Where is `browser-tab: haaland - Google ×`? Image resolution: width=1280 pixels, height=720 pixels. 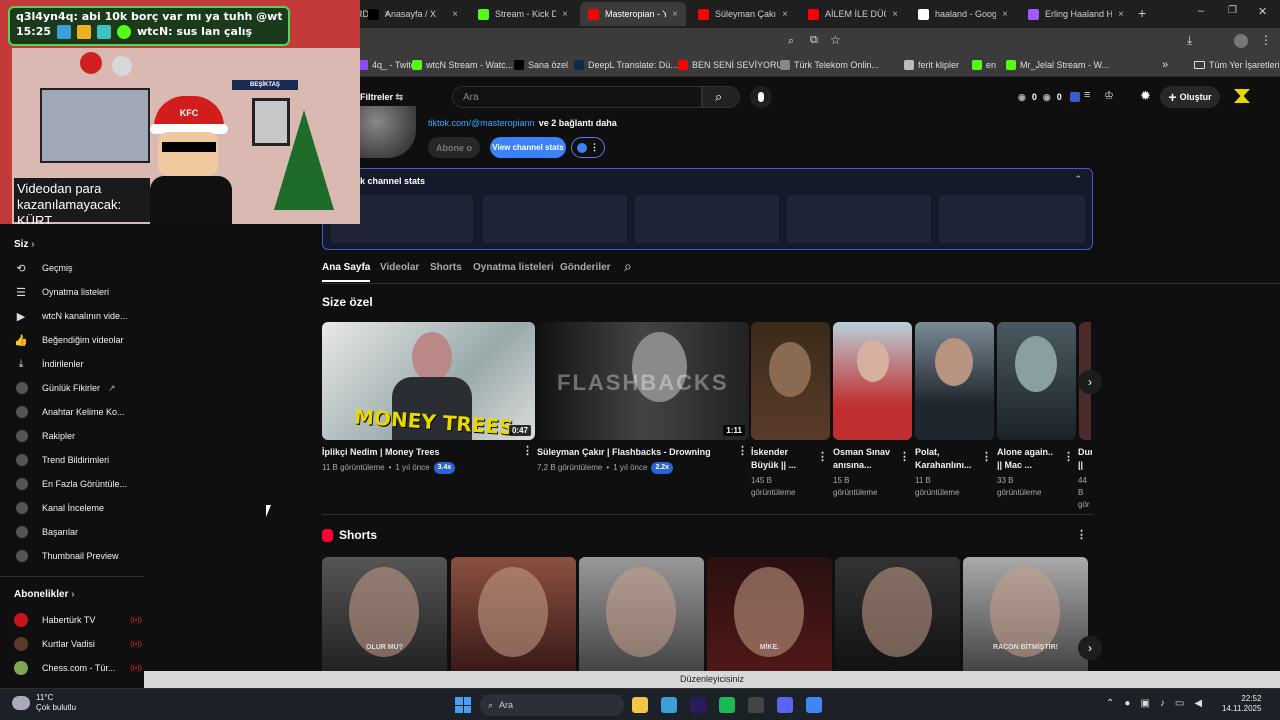 browser-tab: haaland - Google × is located at coordinates (963, 14).